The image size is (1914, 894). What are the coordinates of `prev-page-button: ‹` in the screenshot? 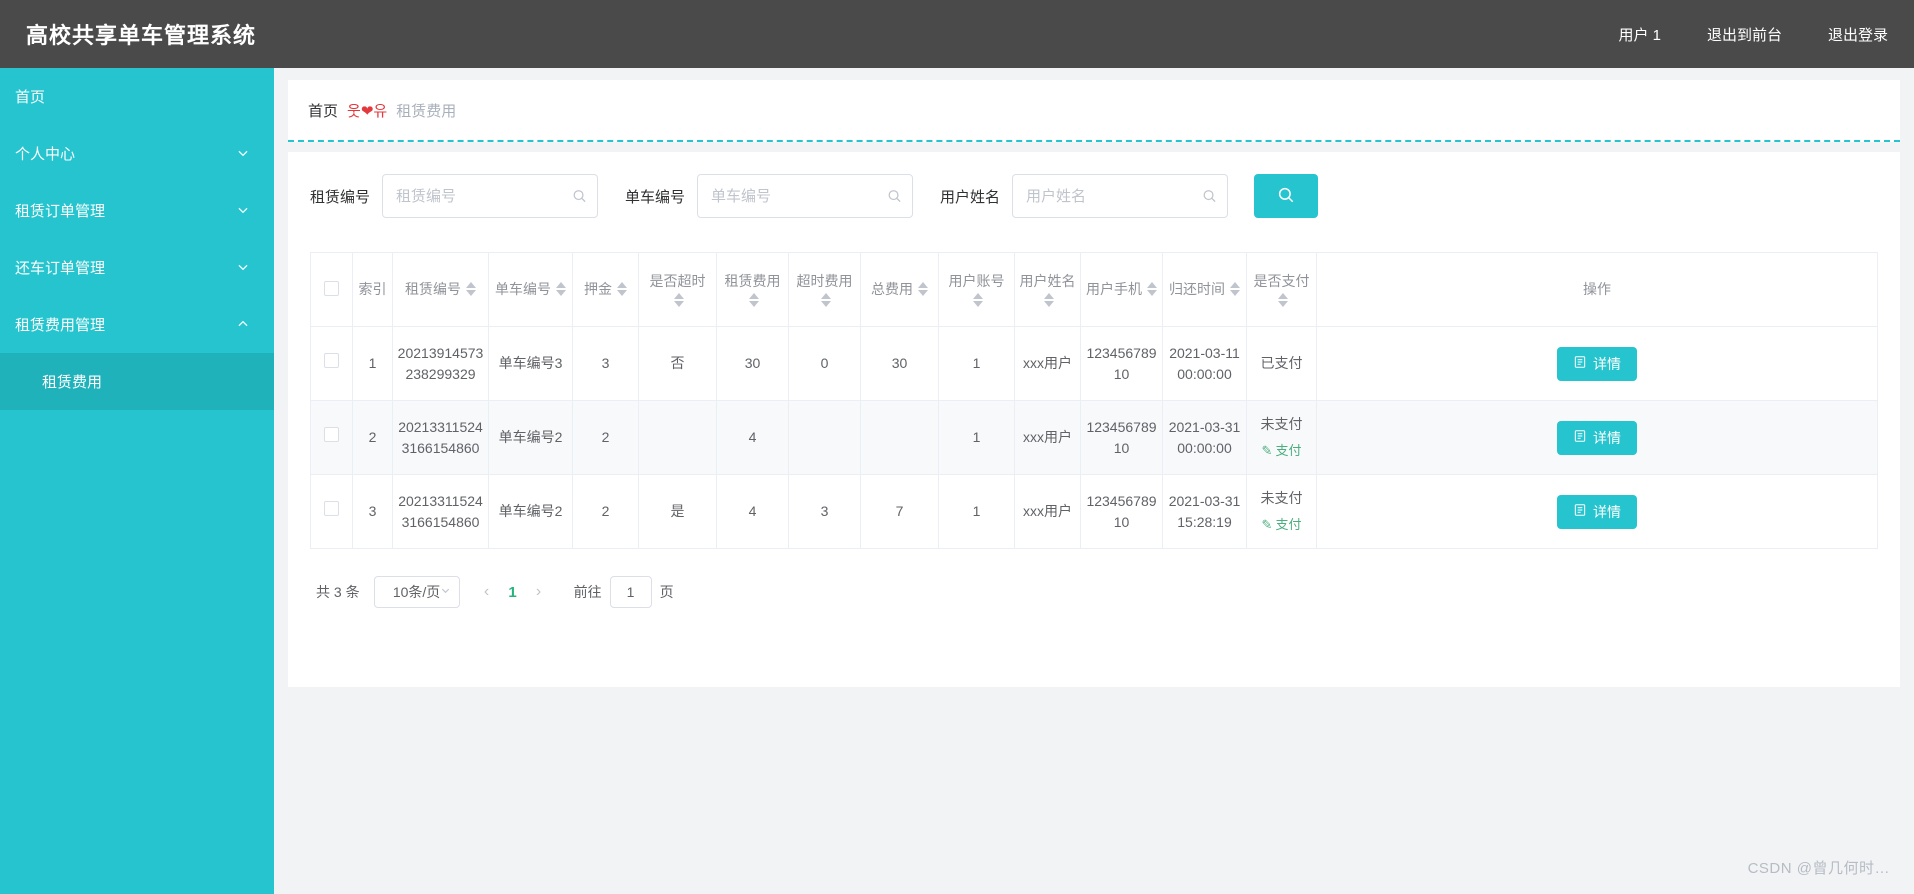 It's located at (487, 592).